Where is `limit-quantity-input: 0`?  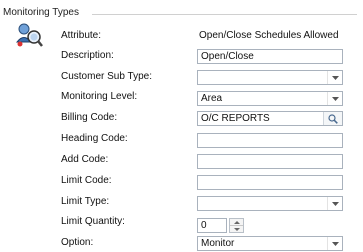
limit-quantity-input: 0 is located at coordinates (212, 225).